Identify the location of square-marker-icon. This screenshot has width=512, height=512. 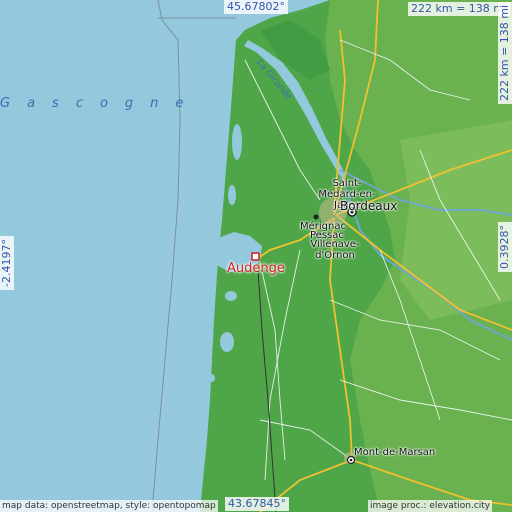
(255, 256).